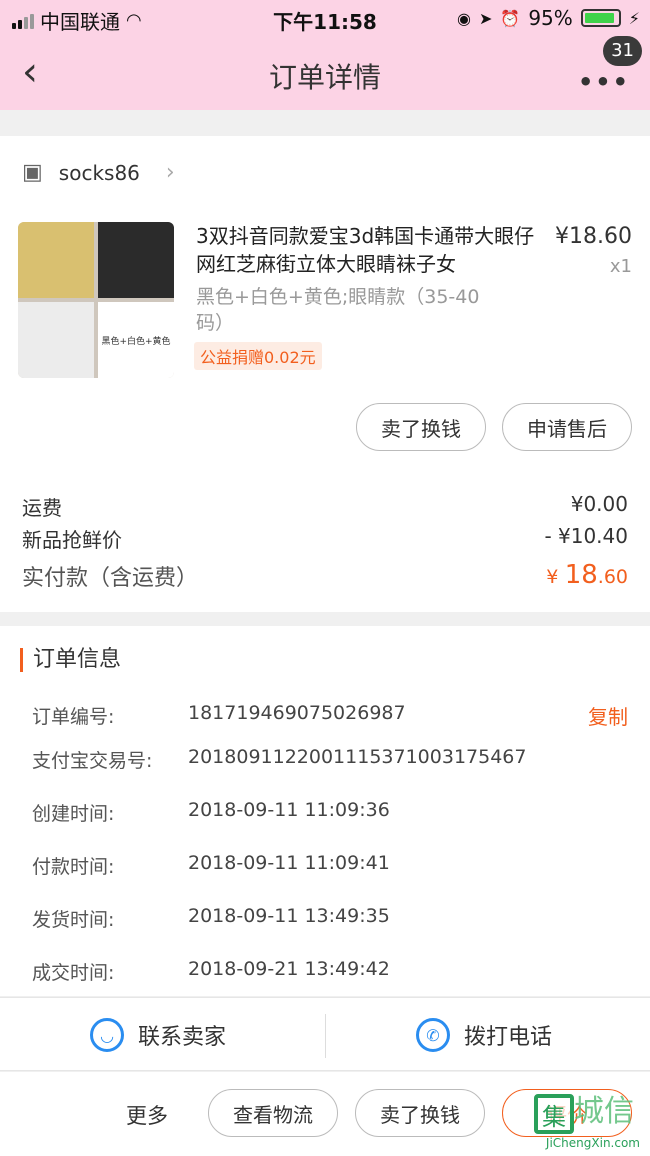 This screenshot has height=1156, width=650. Describe the element at coordinates (92, 761) in the screenshot. I see `alipay-trade-label: 支付宝交易号:` at that location.